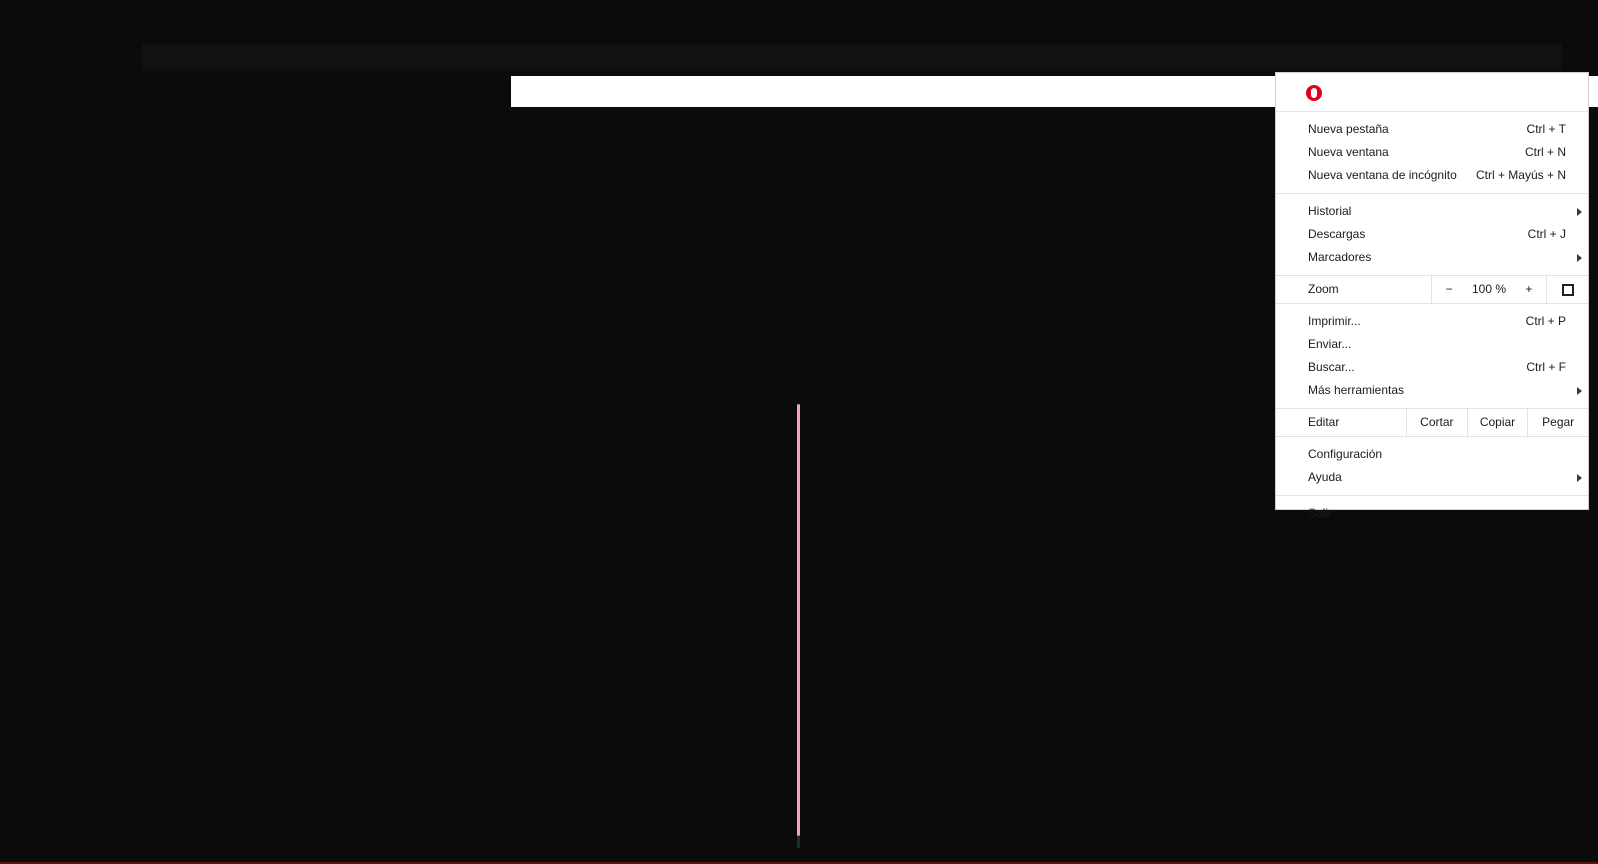 The image size is (1598, 864). I want to click on menu-item-bookmarks: Marcadores, so click(1432, 257).